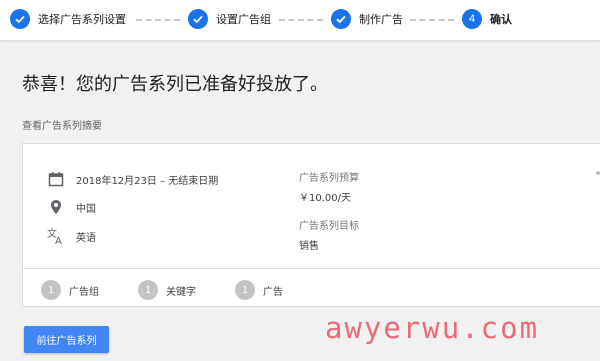 This screenshot has width=600, height=361. I want to click on step-ad-group: 设置广告组, so click(229, 19).